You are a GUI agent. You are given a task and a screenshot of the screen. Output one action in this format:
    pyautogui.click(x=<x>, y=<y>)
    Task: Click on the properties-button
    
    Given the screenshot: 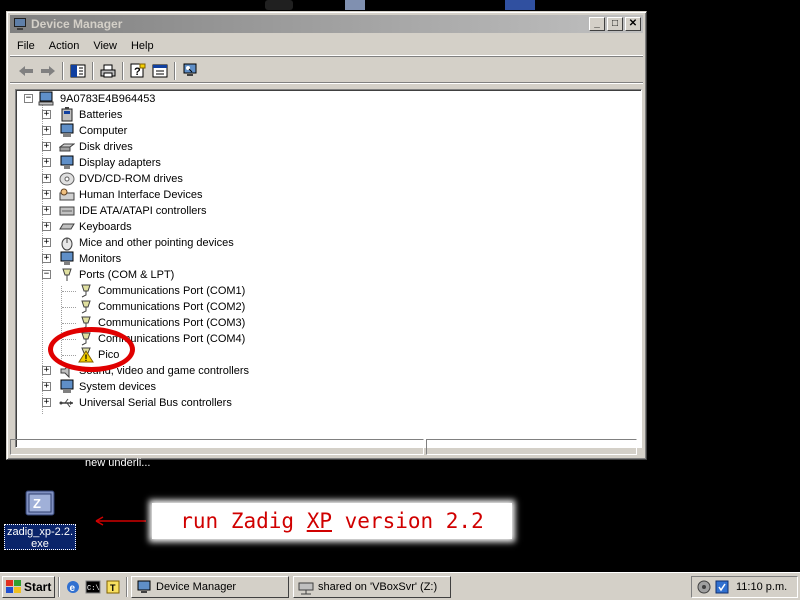 What is the action you would take?
    pyautogui.click(x=160, y=71)
    